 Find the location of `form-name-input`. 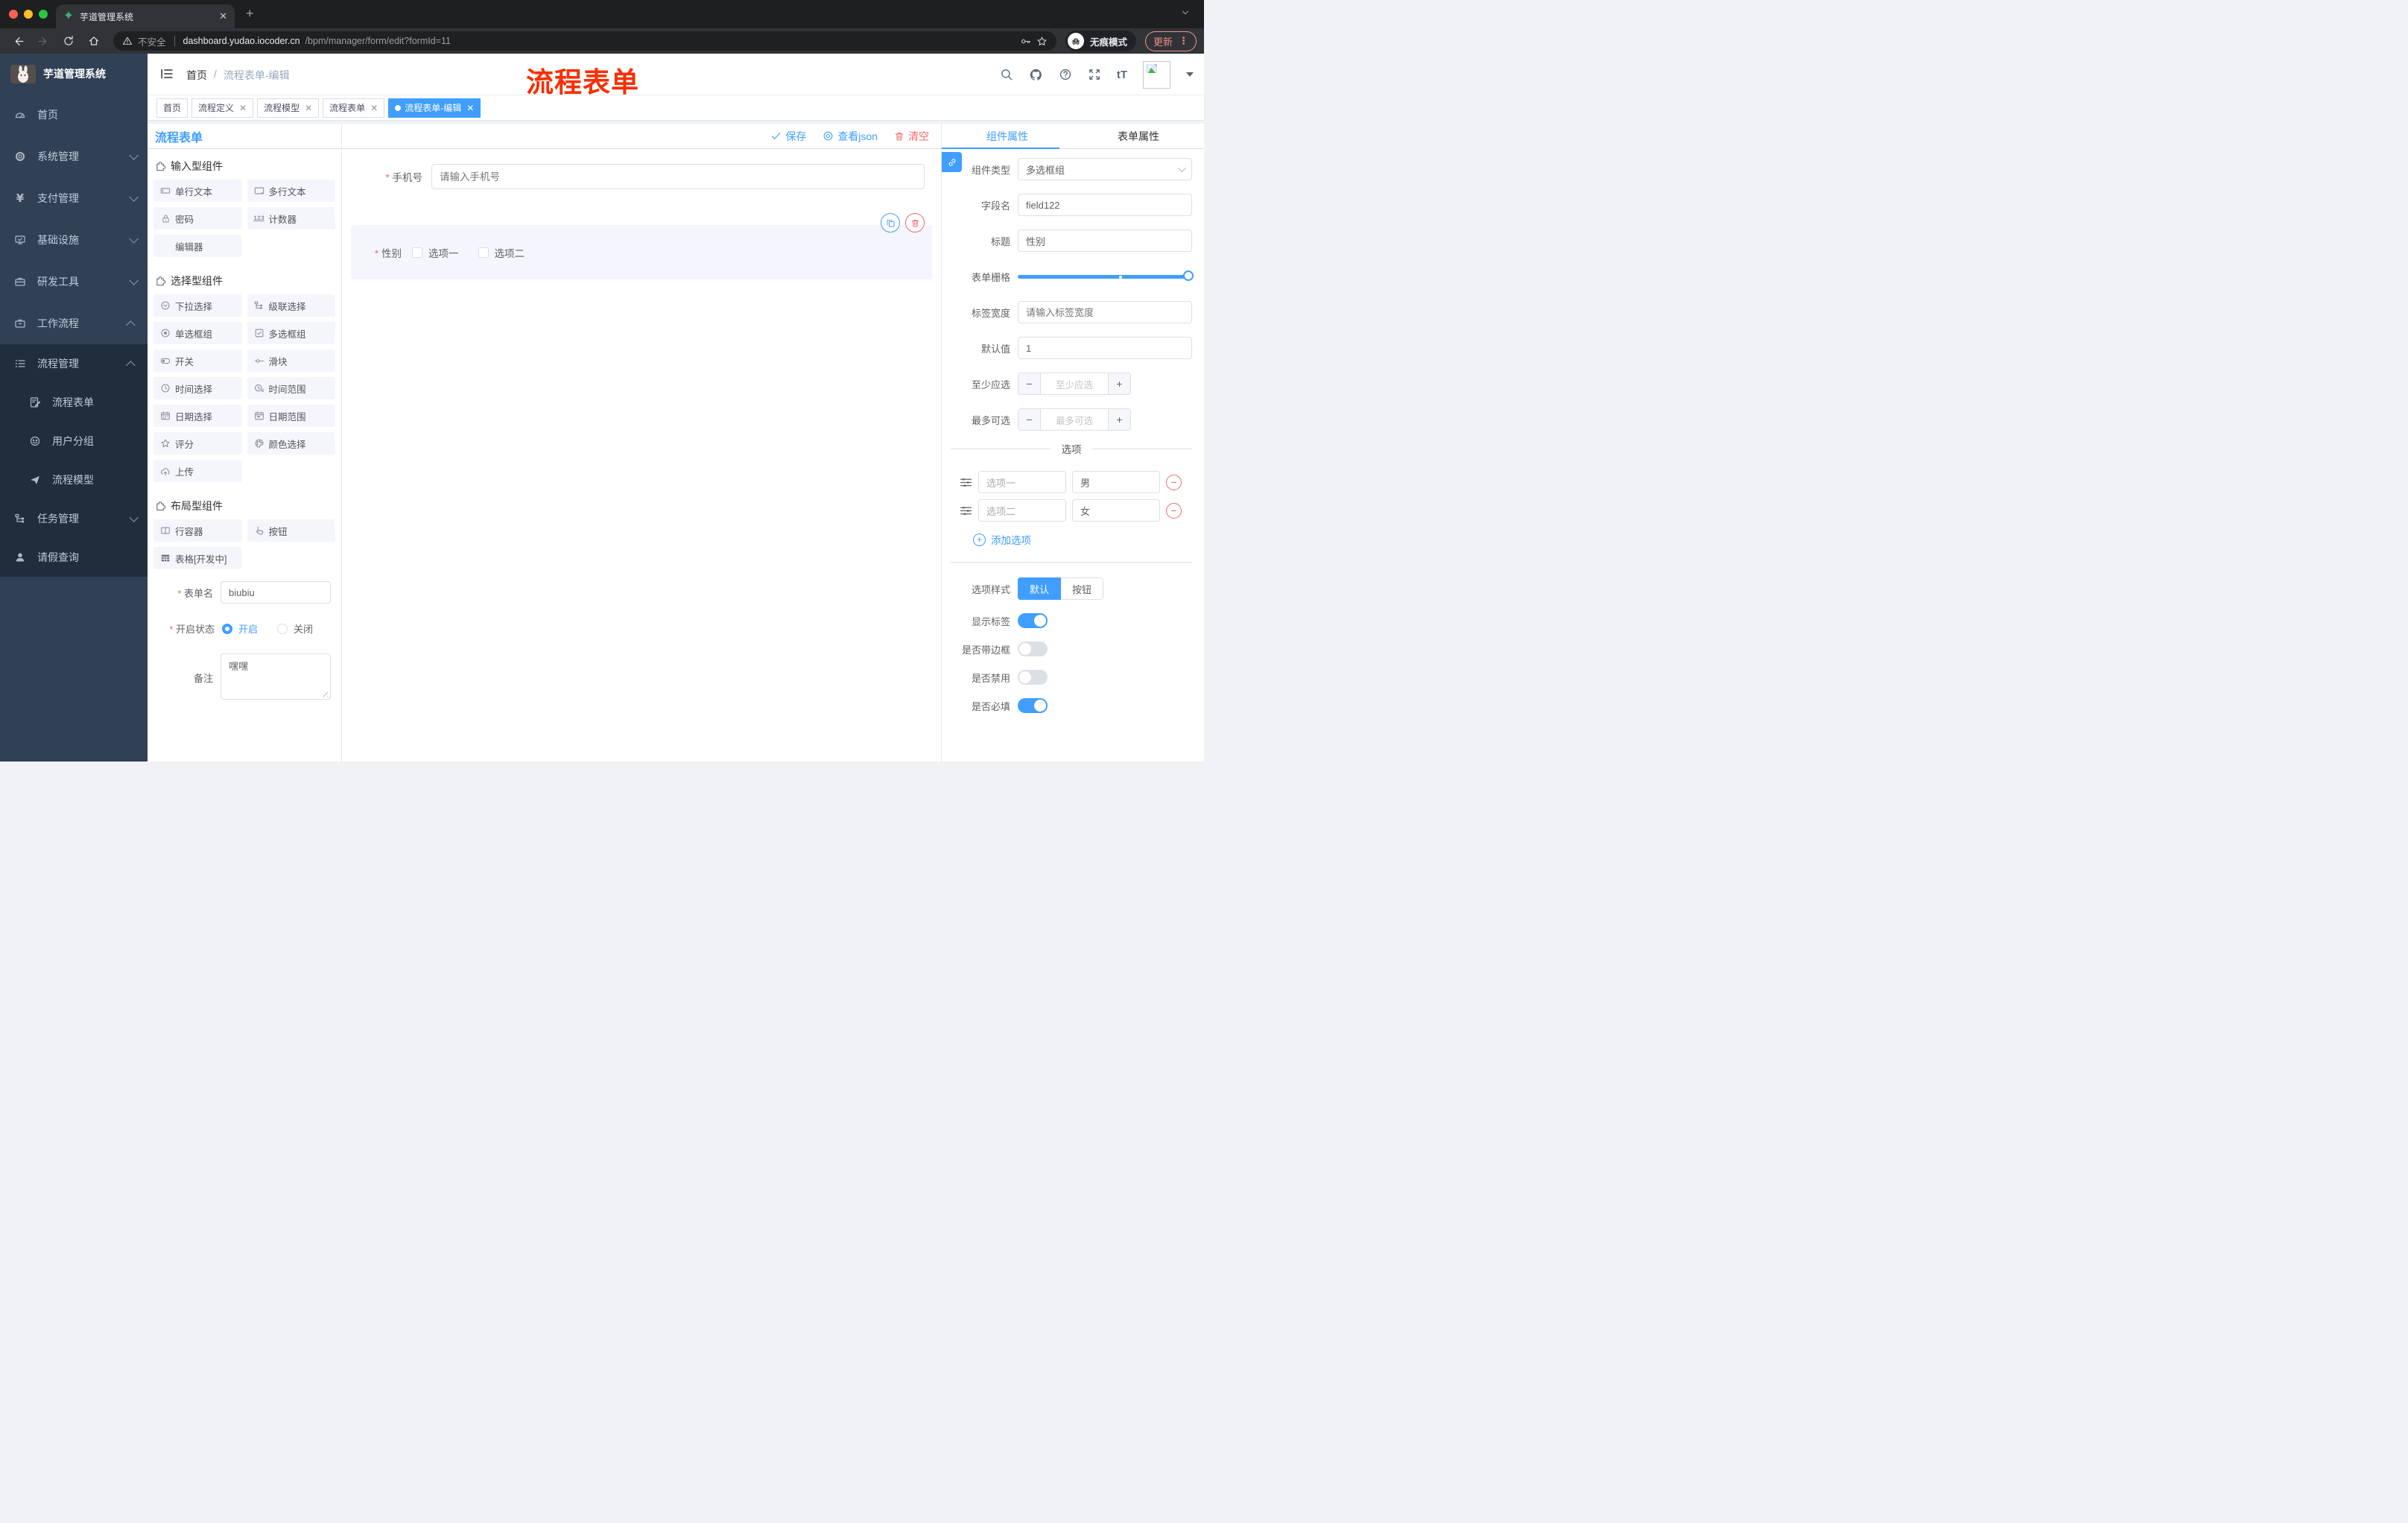

form-name-input is located at coordinates (276, 593).